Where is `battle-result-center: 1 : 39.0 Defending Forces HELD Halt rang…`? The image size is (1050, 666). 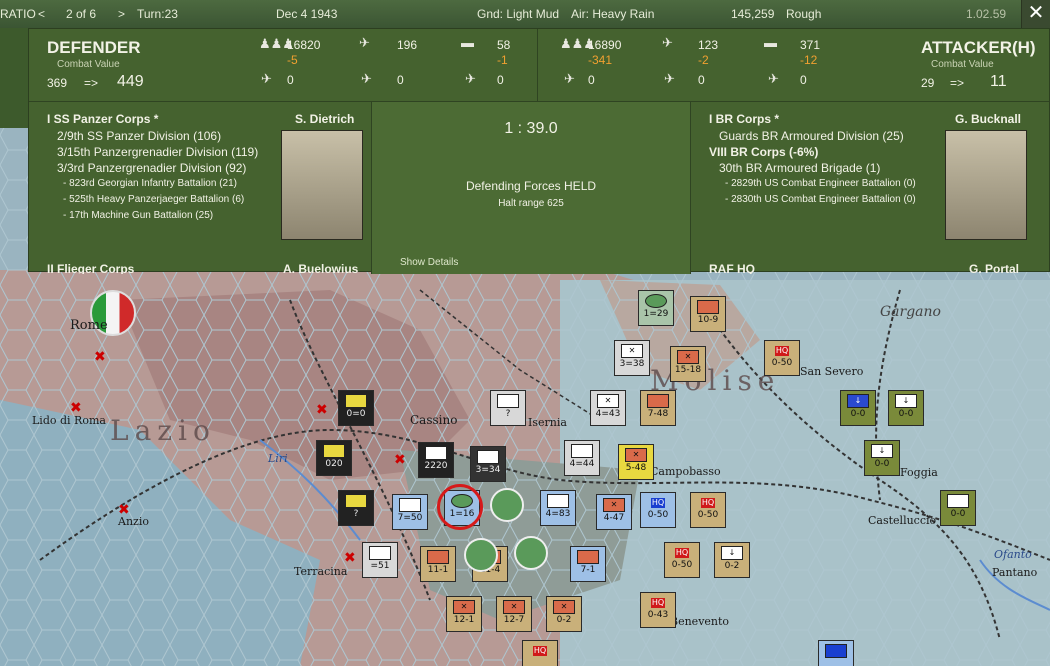
battle-result-center: 1 : 39.0 Defending Forces HELD Halt rang… is located at coordinates (531, 187).